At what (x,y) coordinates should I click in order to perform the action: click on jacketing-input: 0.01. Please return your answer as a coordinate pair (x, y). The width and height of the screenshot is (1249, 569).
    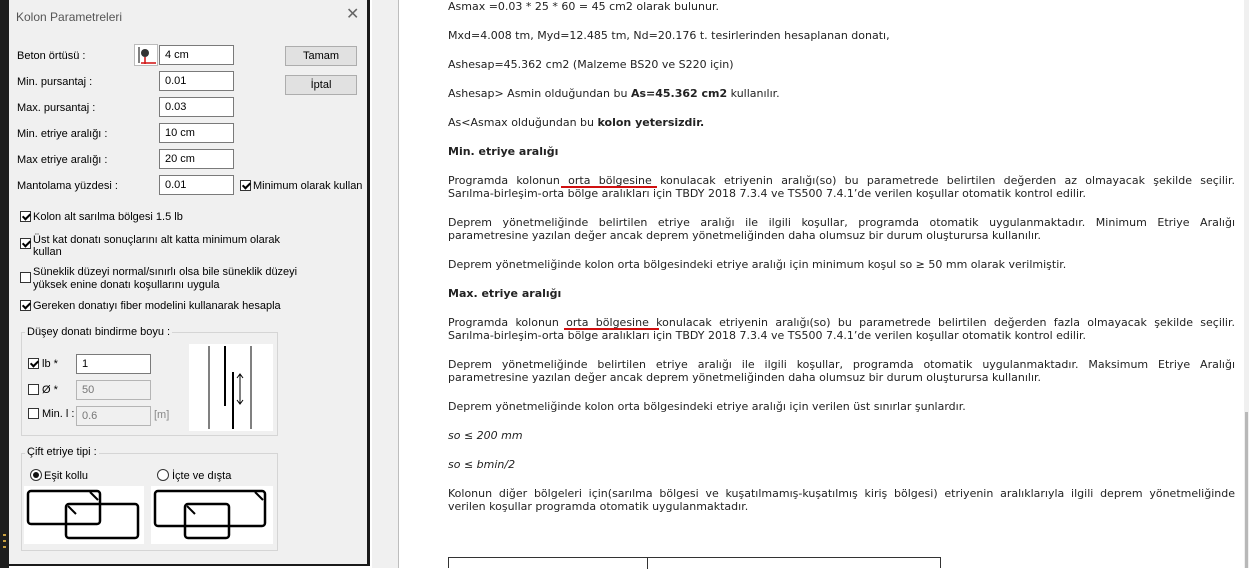
    Looking at the image, I should click on (196, 185).